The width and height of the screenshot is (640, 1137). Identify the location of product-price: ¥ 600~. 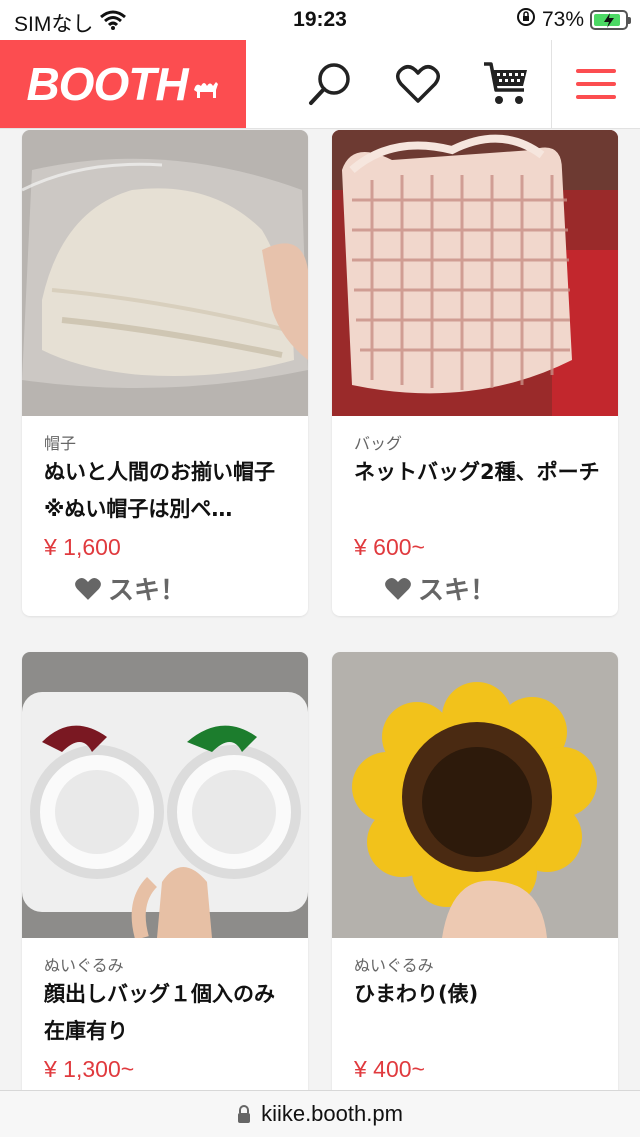
(389, 547).